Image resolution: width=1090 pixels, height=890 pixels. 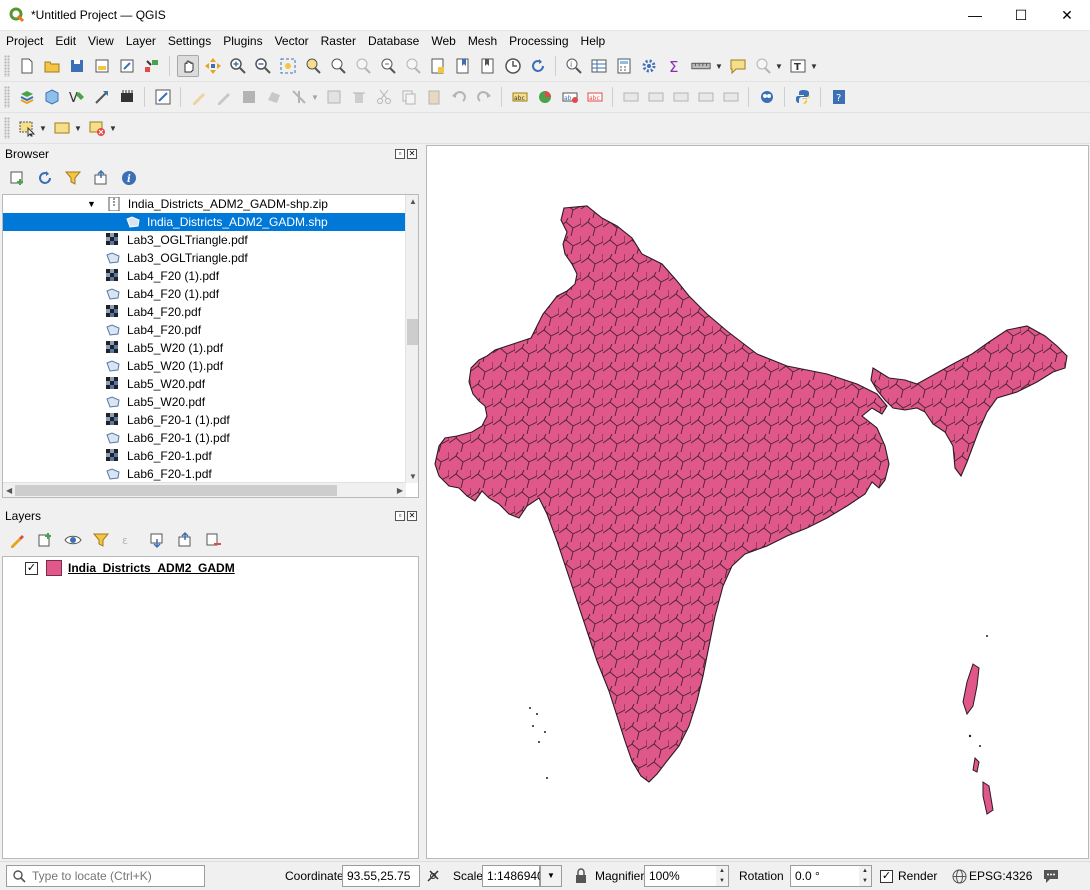 I want to click on new-geopackage-layer-icon, so click(x=52, y=97).